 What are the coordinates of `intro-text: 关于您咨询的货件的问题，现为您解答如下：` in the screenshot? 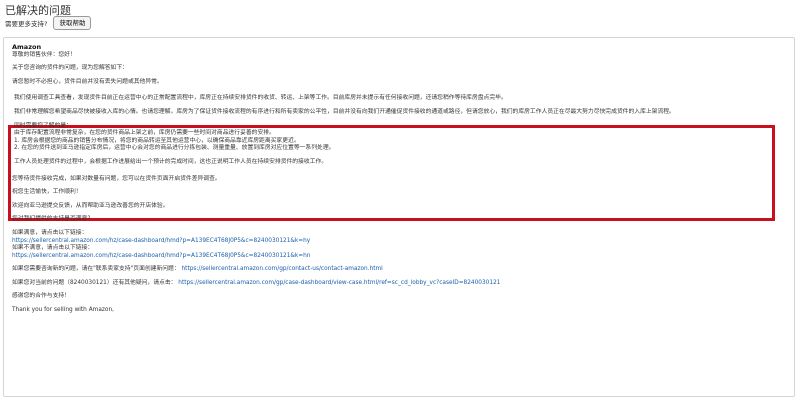 It's located at (70, 68).